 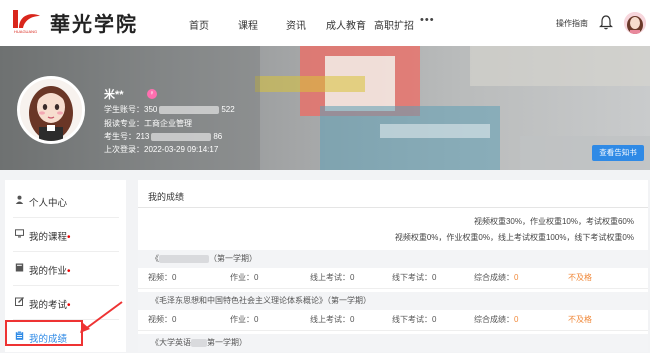 What do you see at coordinates (114, 95) in the screenshot?
I see `user-name: 米**` at bounding box center [114, 95].